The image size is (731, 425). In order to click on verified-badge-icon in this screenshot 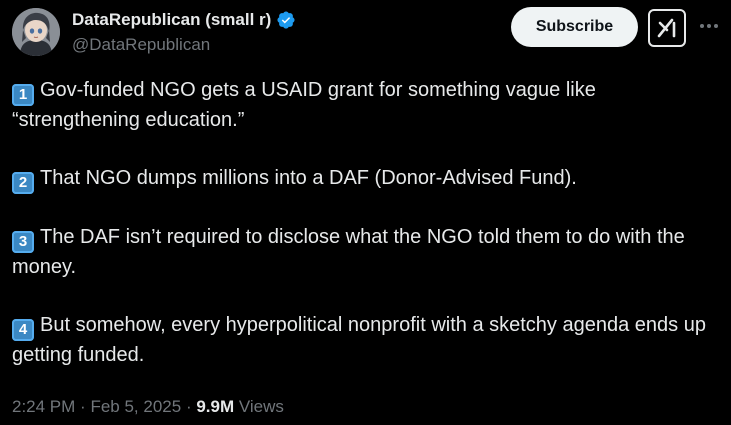, I will do `click(286, 20)`.